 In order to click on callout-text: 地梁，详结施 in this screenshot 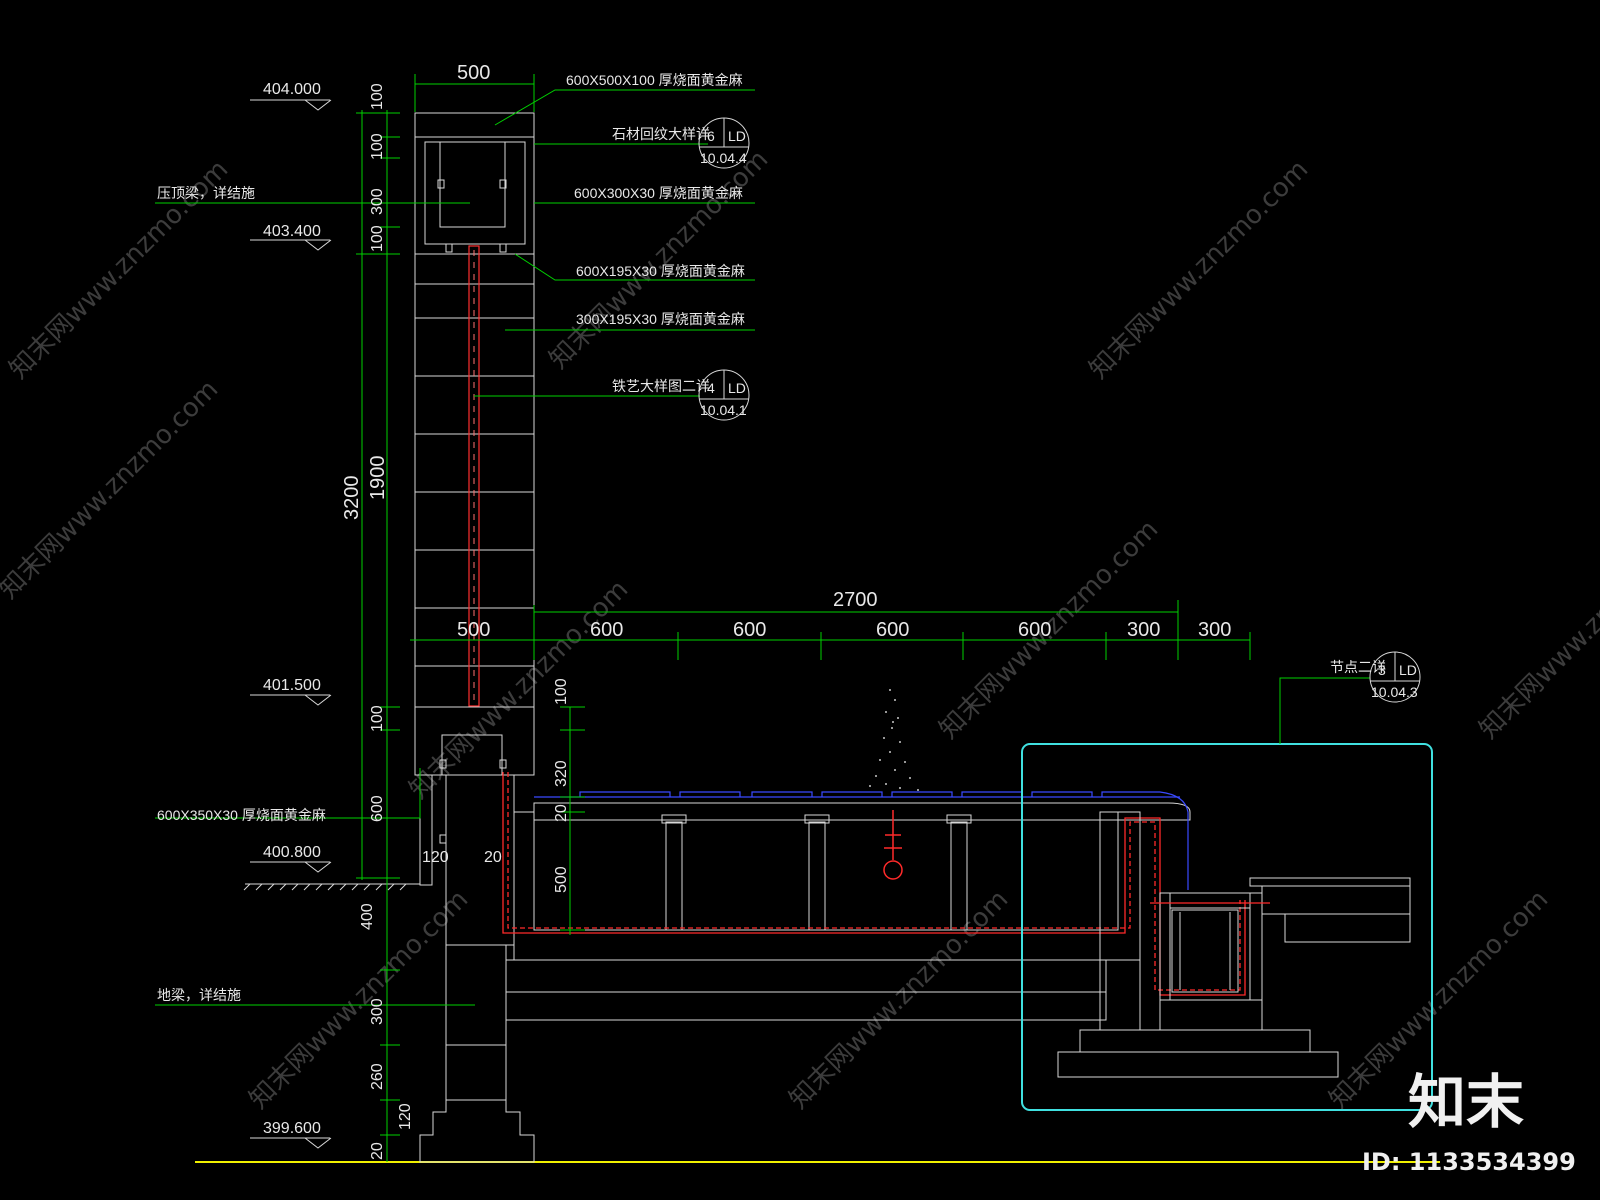, I will do `click(199, 995)`.